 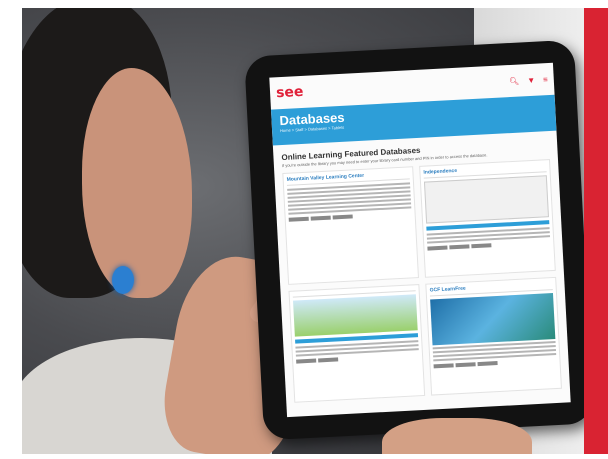 What do you see at coordinates (531, 79) in the screenshot?
I see `location-pin-icon: ▼` at bounding box center [531, 79].